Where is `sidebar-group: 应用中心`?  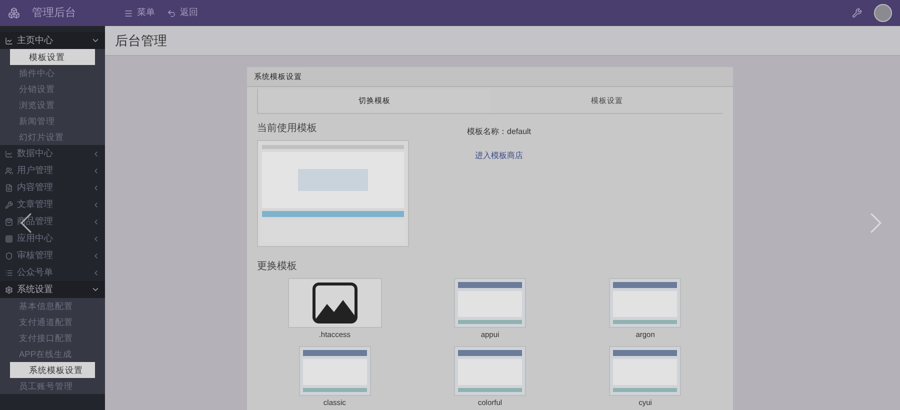
sidebar-group: 应用中心 is located at coordinates (52, 238).